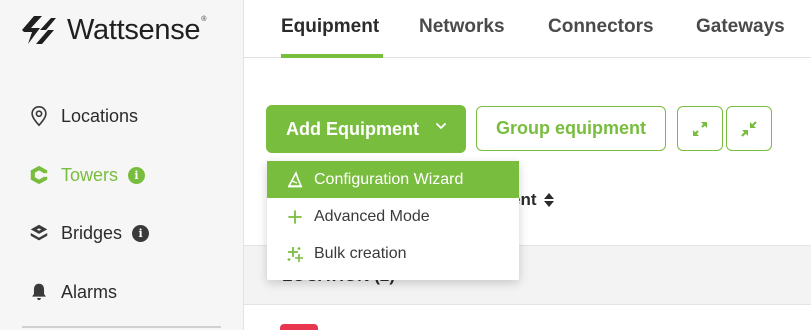 The image size is (811, 330). Describe the element at coordinates (204, 19) in the screenshot. I see `brand-registered-mark: ®` at that location.